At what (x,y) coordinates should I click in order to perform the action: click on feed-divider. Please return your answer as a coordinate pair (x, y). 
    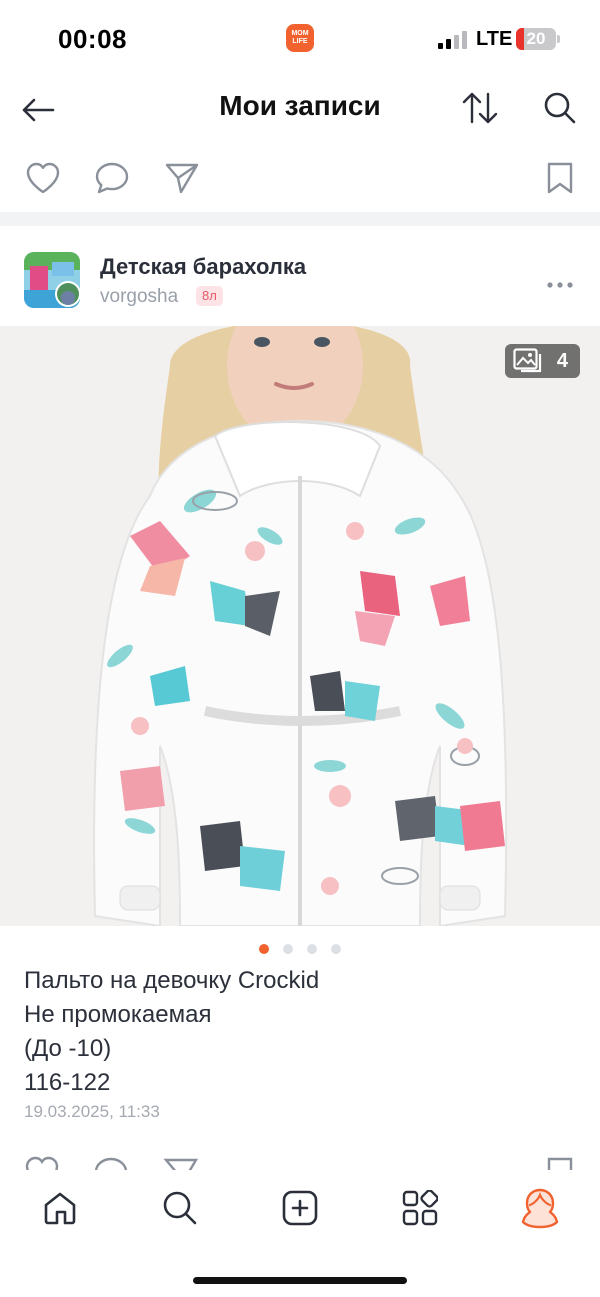
    Looking at the image, I should click on (300, 219).